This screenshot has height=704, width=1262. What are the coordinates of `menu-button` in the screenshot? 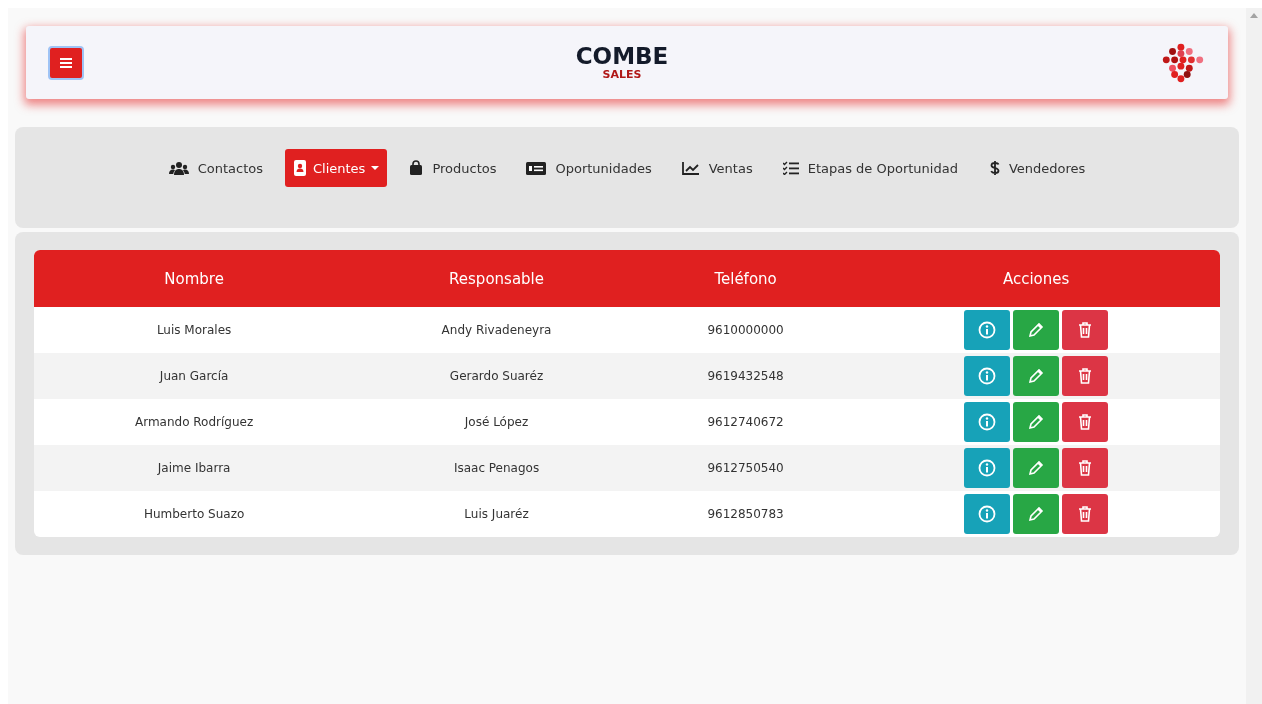 It's located at (66, 62).